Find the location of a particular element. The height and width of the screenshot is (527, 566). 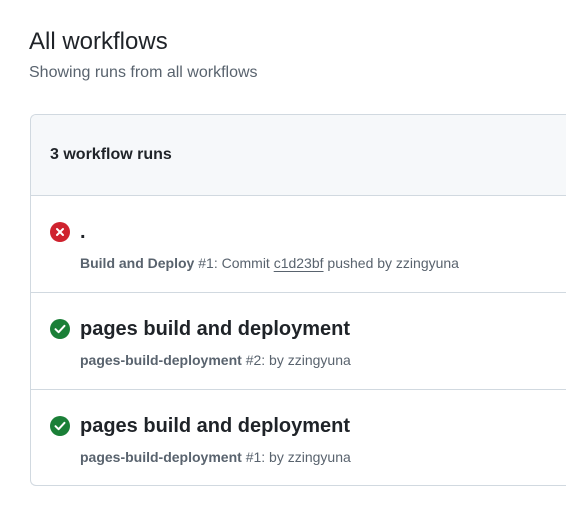

run-meta-suffix: pushed by zzingyuna is located at coordinates (391, 263).